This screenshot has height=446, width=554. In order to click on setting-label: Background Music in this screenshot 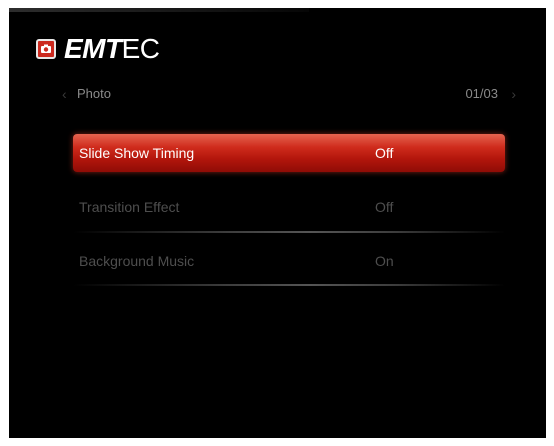, I will do `click(137, 261)`.